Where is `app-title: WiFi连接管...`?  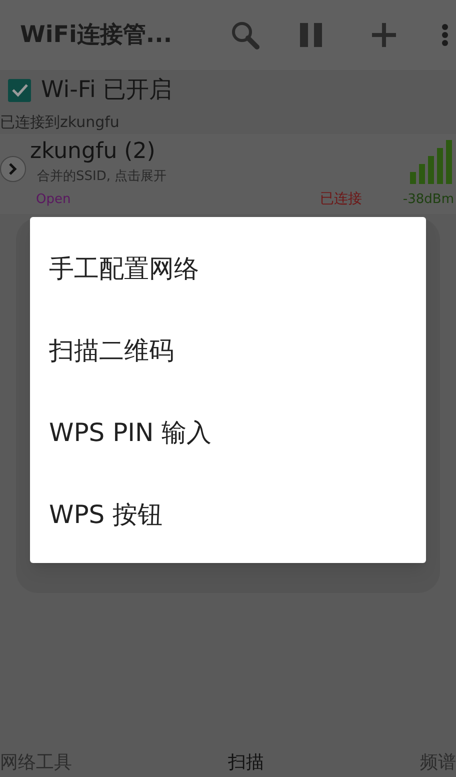
app-title: WiFi连接管... is located at coordinates (97, 35).